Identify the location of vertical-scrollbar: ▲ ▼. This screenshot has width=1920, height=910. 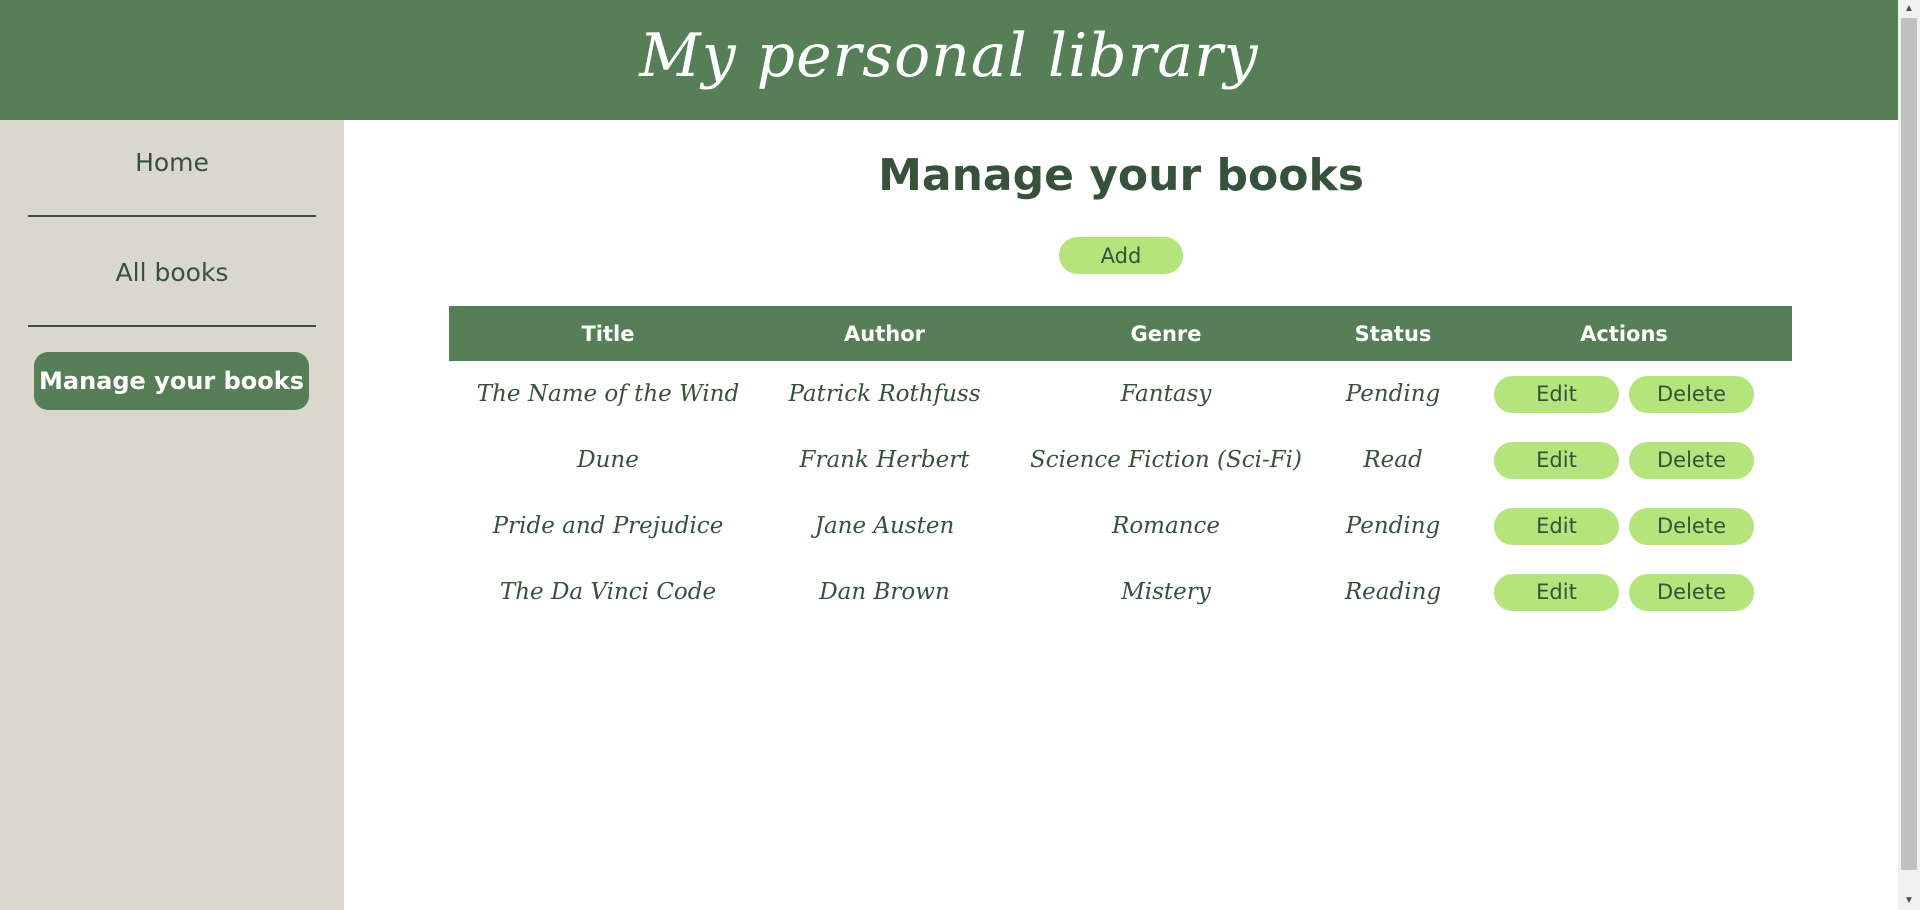
(1909, 455).